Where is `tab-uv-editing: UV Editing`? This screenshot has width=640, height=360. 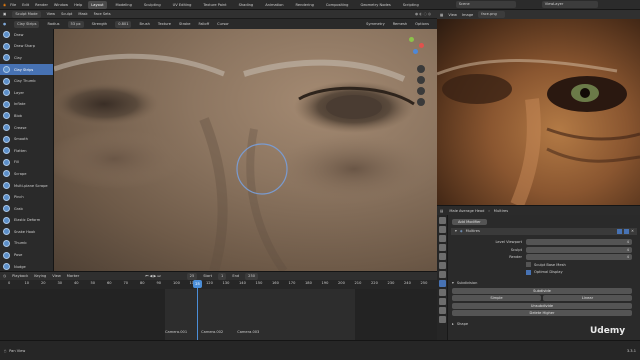
tab-uv-editing: UV Editing is located at coordinates (182, 5).